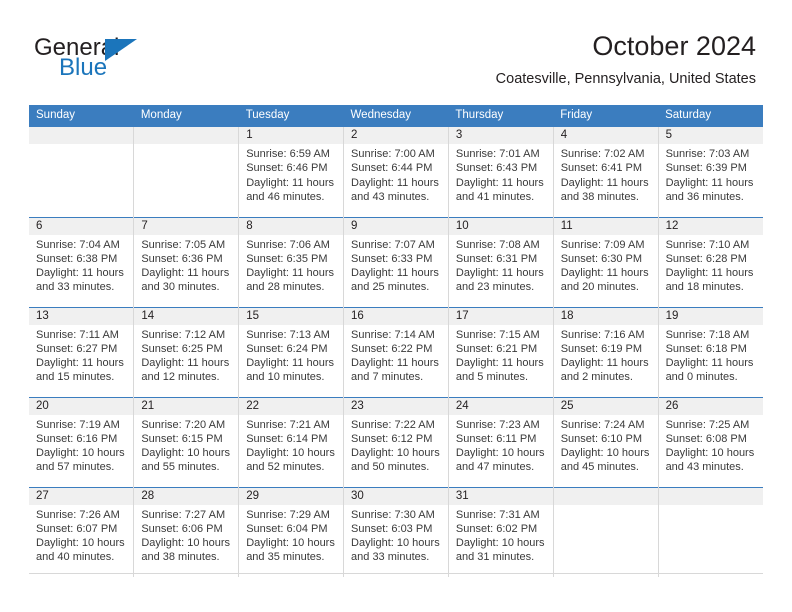  What do you see at coordinates (495, 557) in the screenshot?
I see `daylight-text-line2: and 31 minutes.` at bounding box center [495, 557].